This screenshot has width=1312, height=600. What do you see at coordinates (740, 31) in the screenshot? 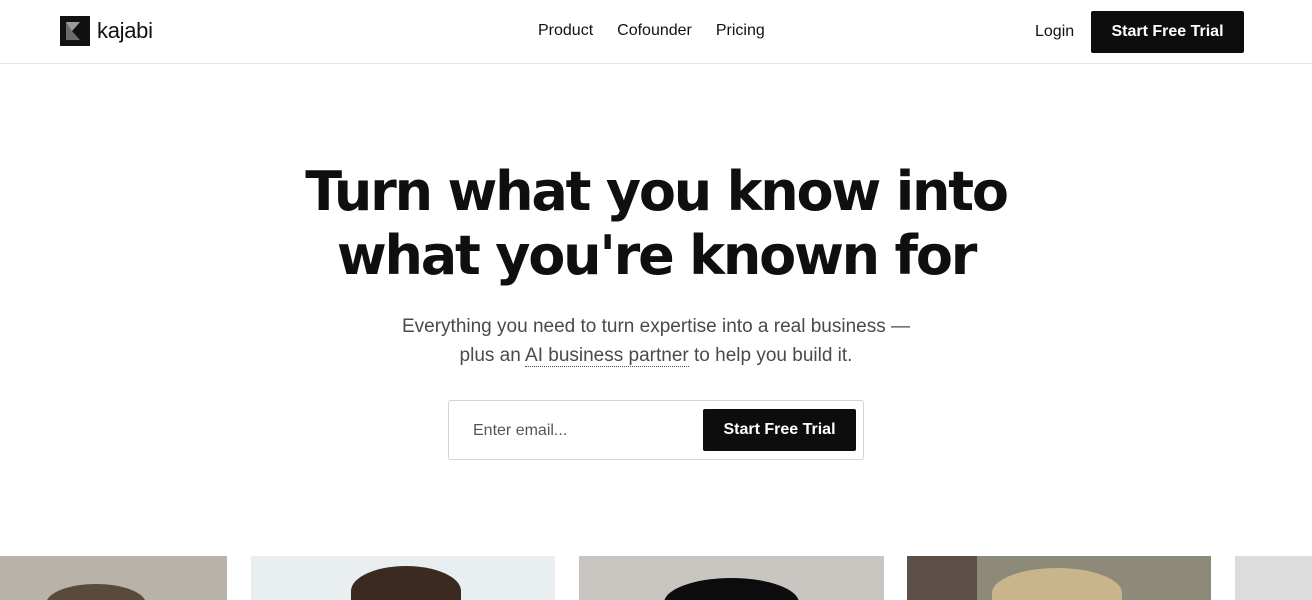
I see `nav-item-pricing: Pricing` at bounding box center [740, 31].